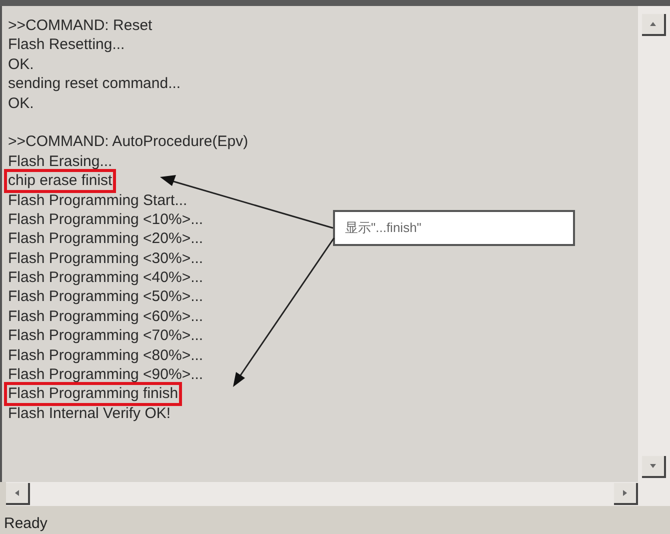 This screenshot has height=534, width=670. I want to click on log-line: Flash Internal Verify OK!, so click(89, 414).